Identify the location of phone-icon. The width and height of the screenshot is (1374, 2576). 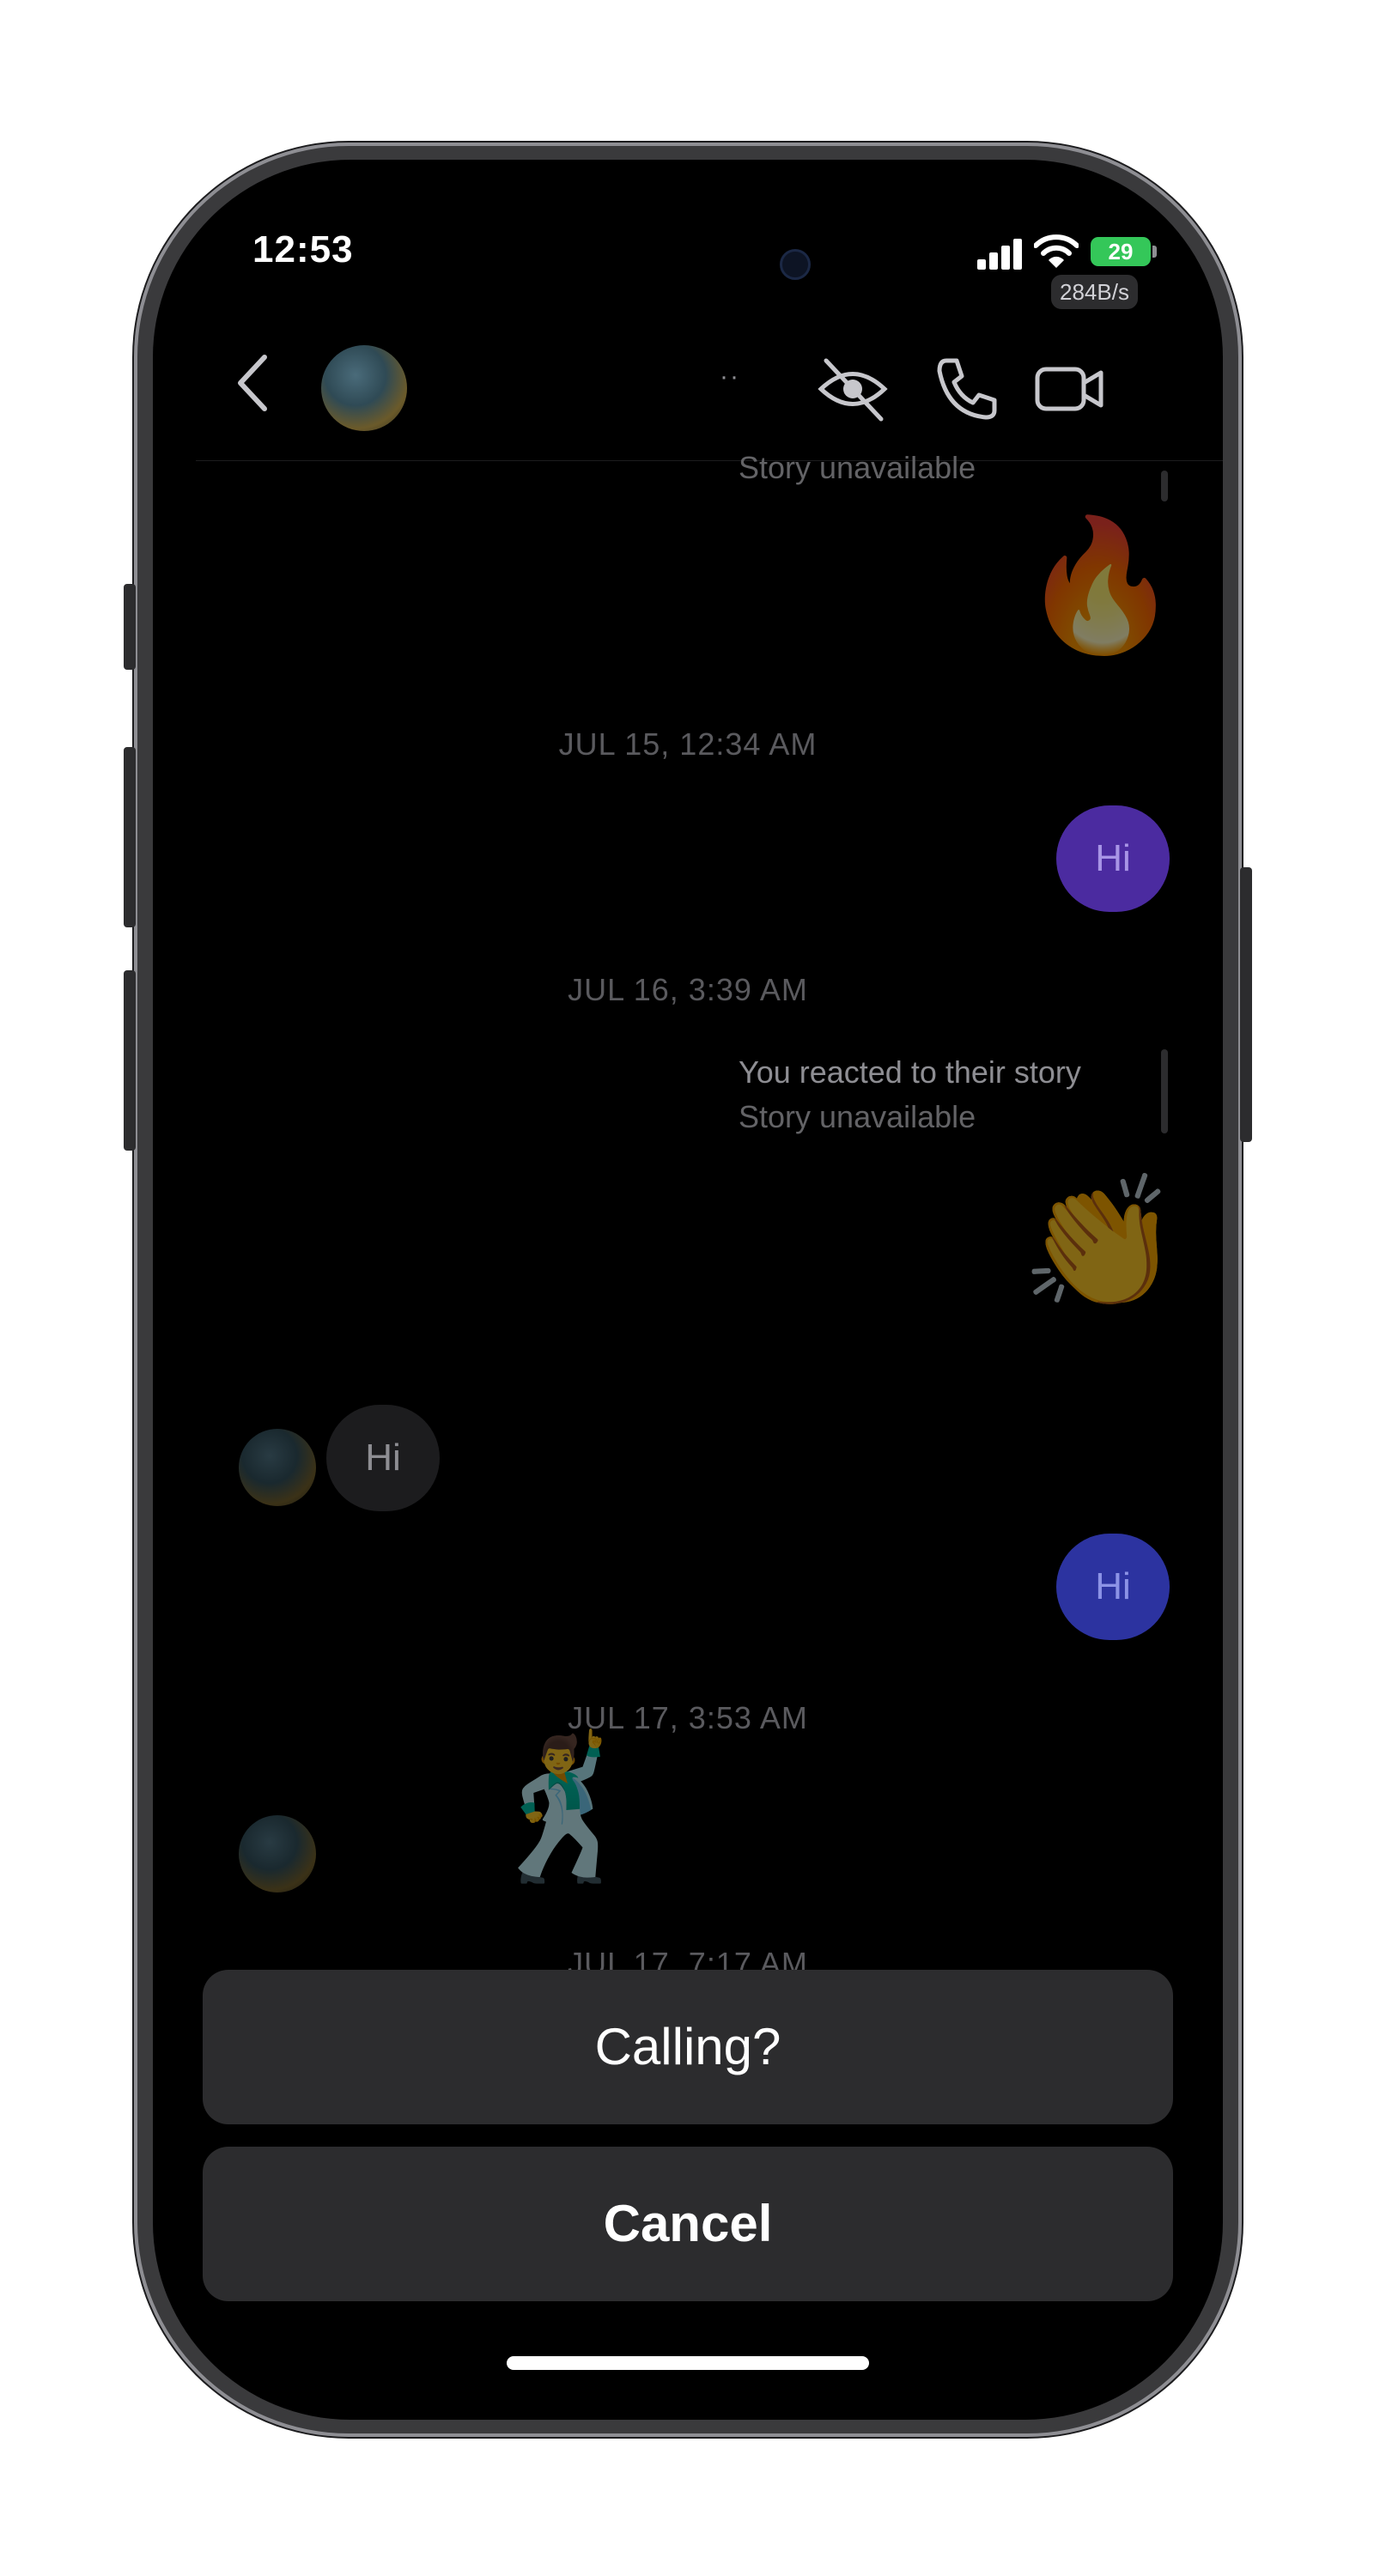
(966, 389).